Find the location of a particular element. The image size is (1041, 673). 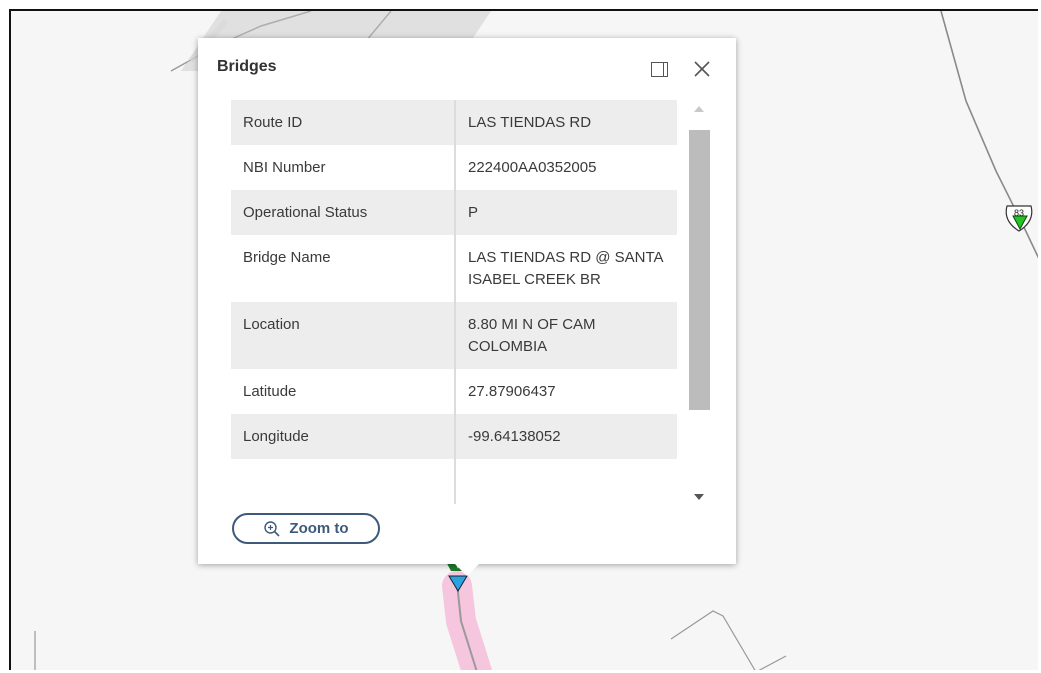

table-row: Operational Status P is located at coordinates (454, 212).